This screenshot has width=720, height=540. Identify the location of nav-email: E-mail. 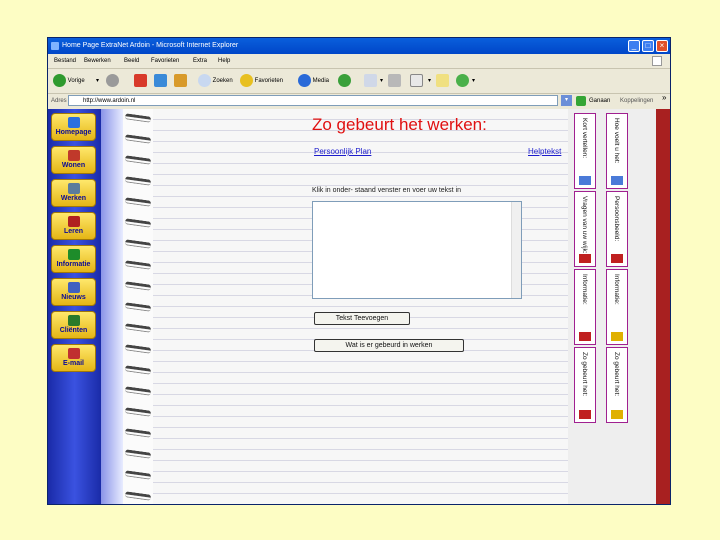
(73, 358).